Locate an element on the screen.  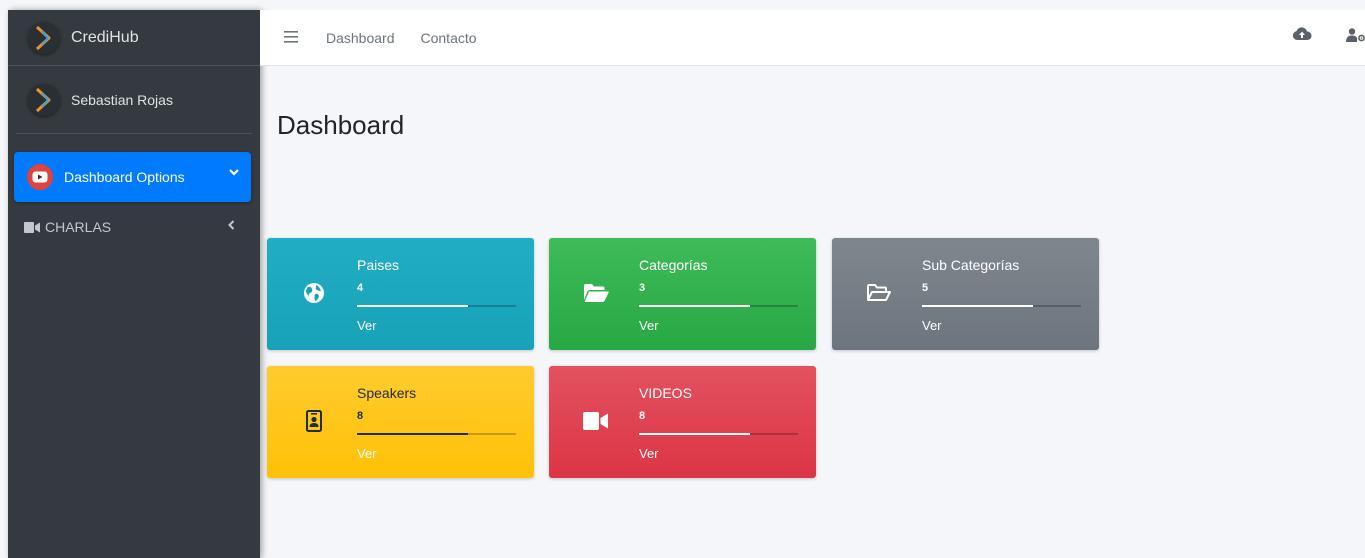
chevron-down-icon is located at coordinates (234, 173).